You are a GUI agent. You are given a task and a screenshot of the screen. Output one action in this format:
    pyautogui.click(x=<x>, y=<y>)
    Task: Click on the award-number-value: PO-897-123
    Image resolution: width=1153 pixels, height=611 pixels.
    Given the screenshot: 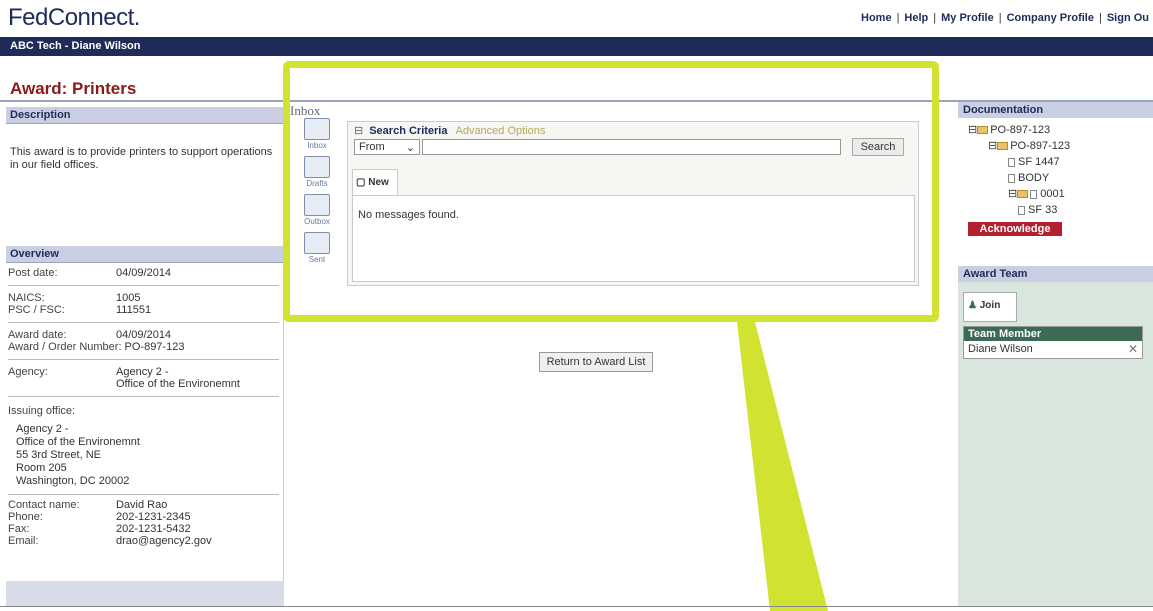 What is the action you would take?
    pyautogui.click(x=154, y=347)
    